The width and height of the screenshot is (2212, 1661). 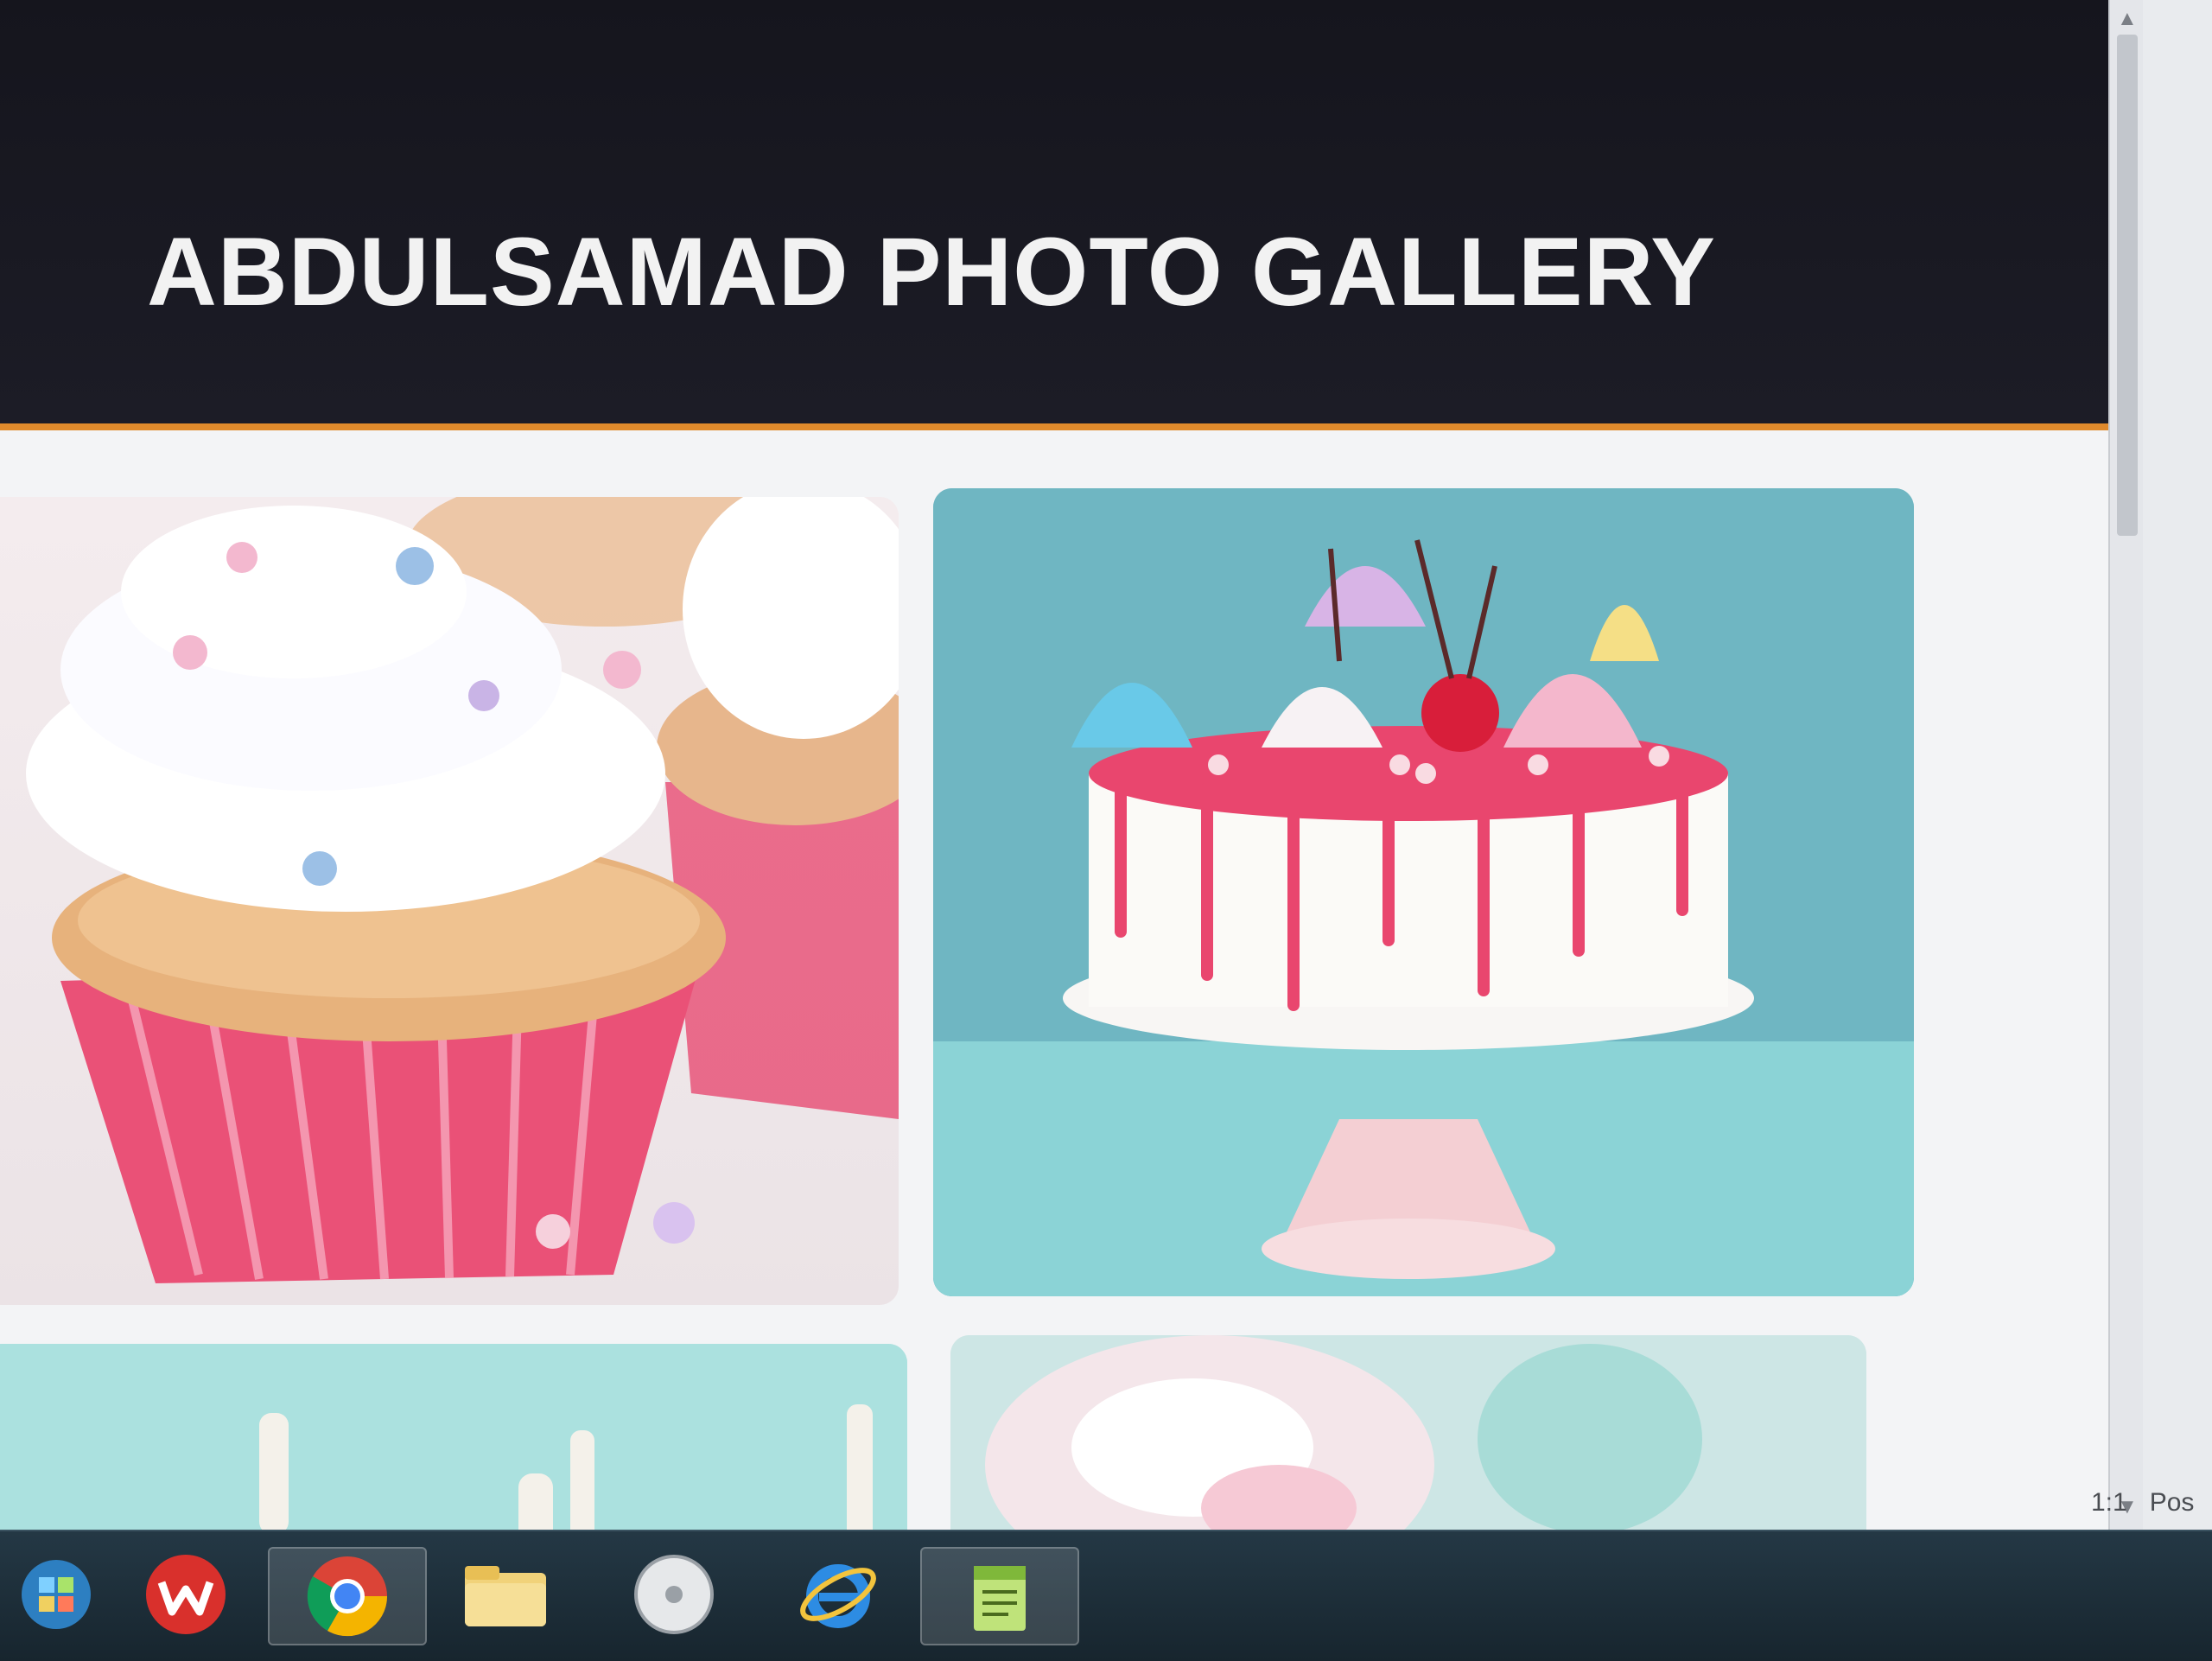 I want to click on taskbar-chrome, so click(x=347, y=1596).